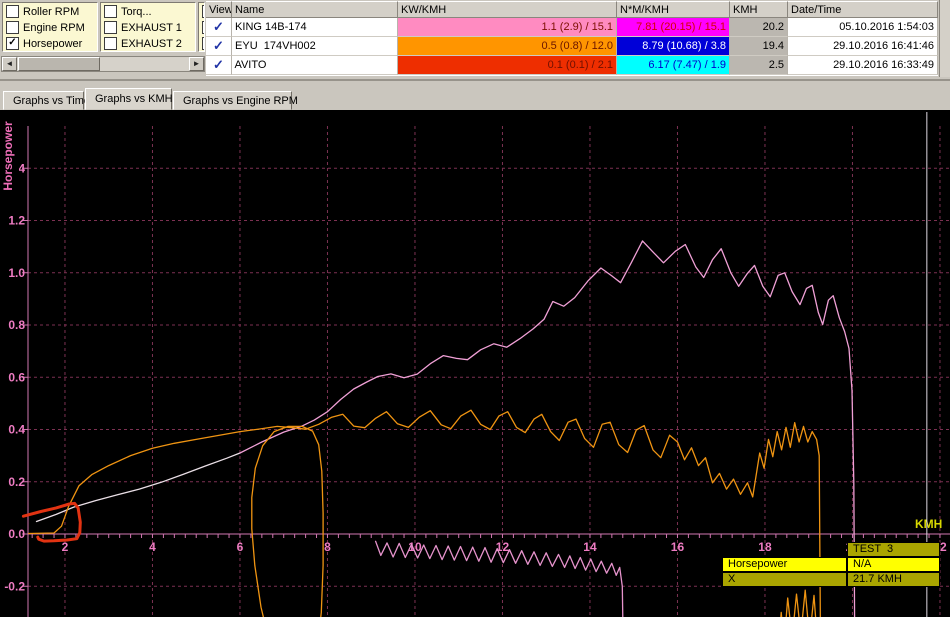 The width and height of the screenshot is (950, 617). Describe the element at coordinates (16, 377) in the screenshot. I see `y-tick-label: 0.6` at that location.